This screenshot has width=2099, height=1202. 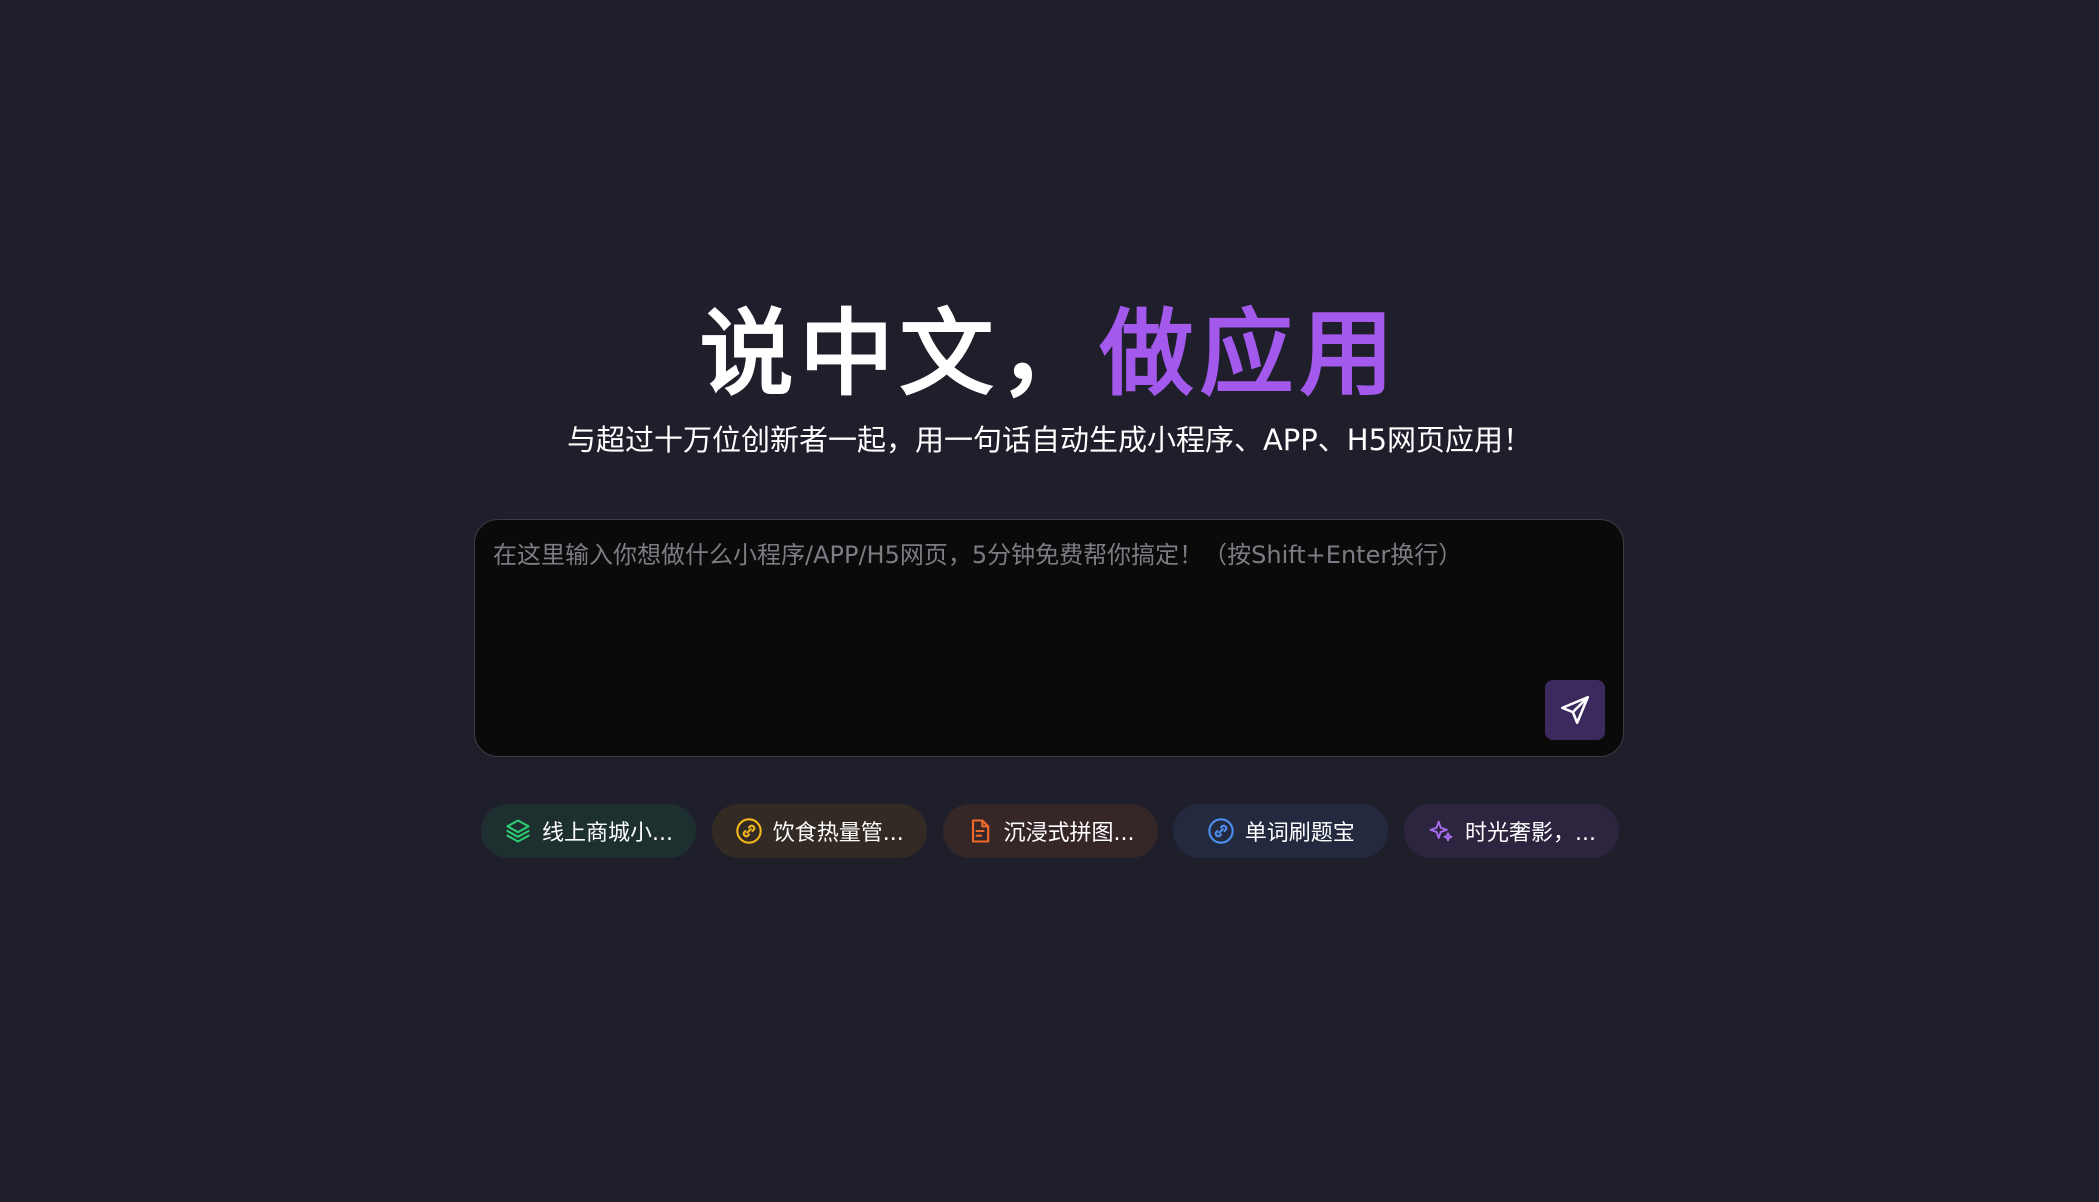 I want to click on sparkles-icon, so click(x=1441, y=831).